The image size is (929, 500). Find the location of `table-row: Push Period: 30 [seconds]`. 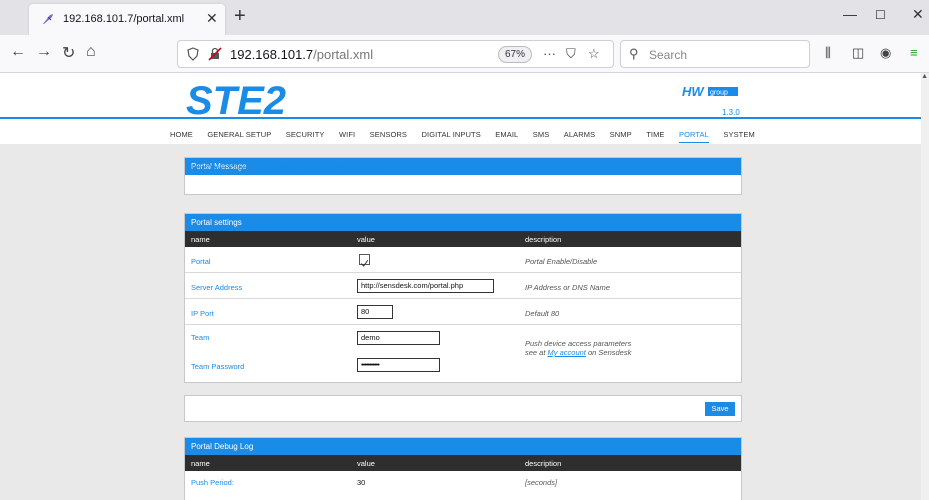

table-row: Push Period: 30 [seconds] is located at coordinates (463, 481).